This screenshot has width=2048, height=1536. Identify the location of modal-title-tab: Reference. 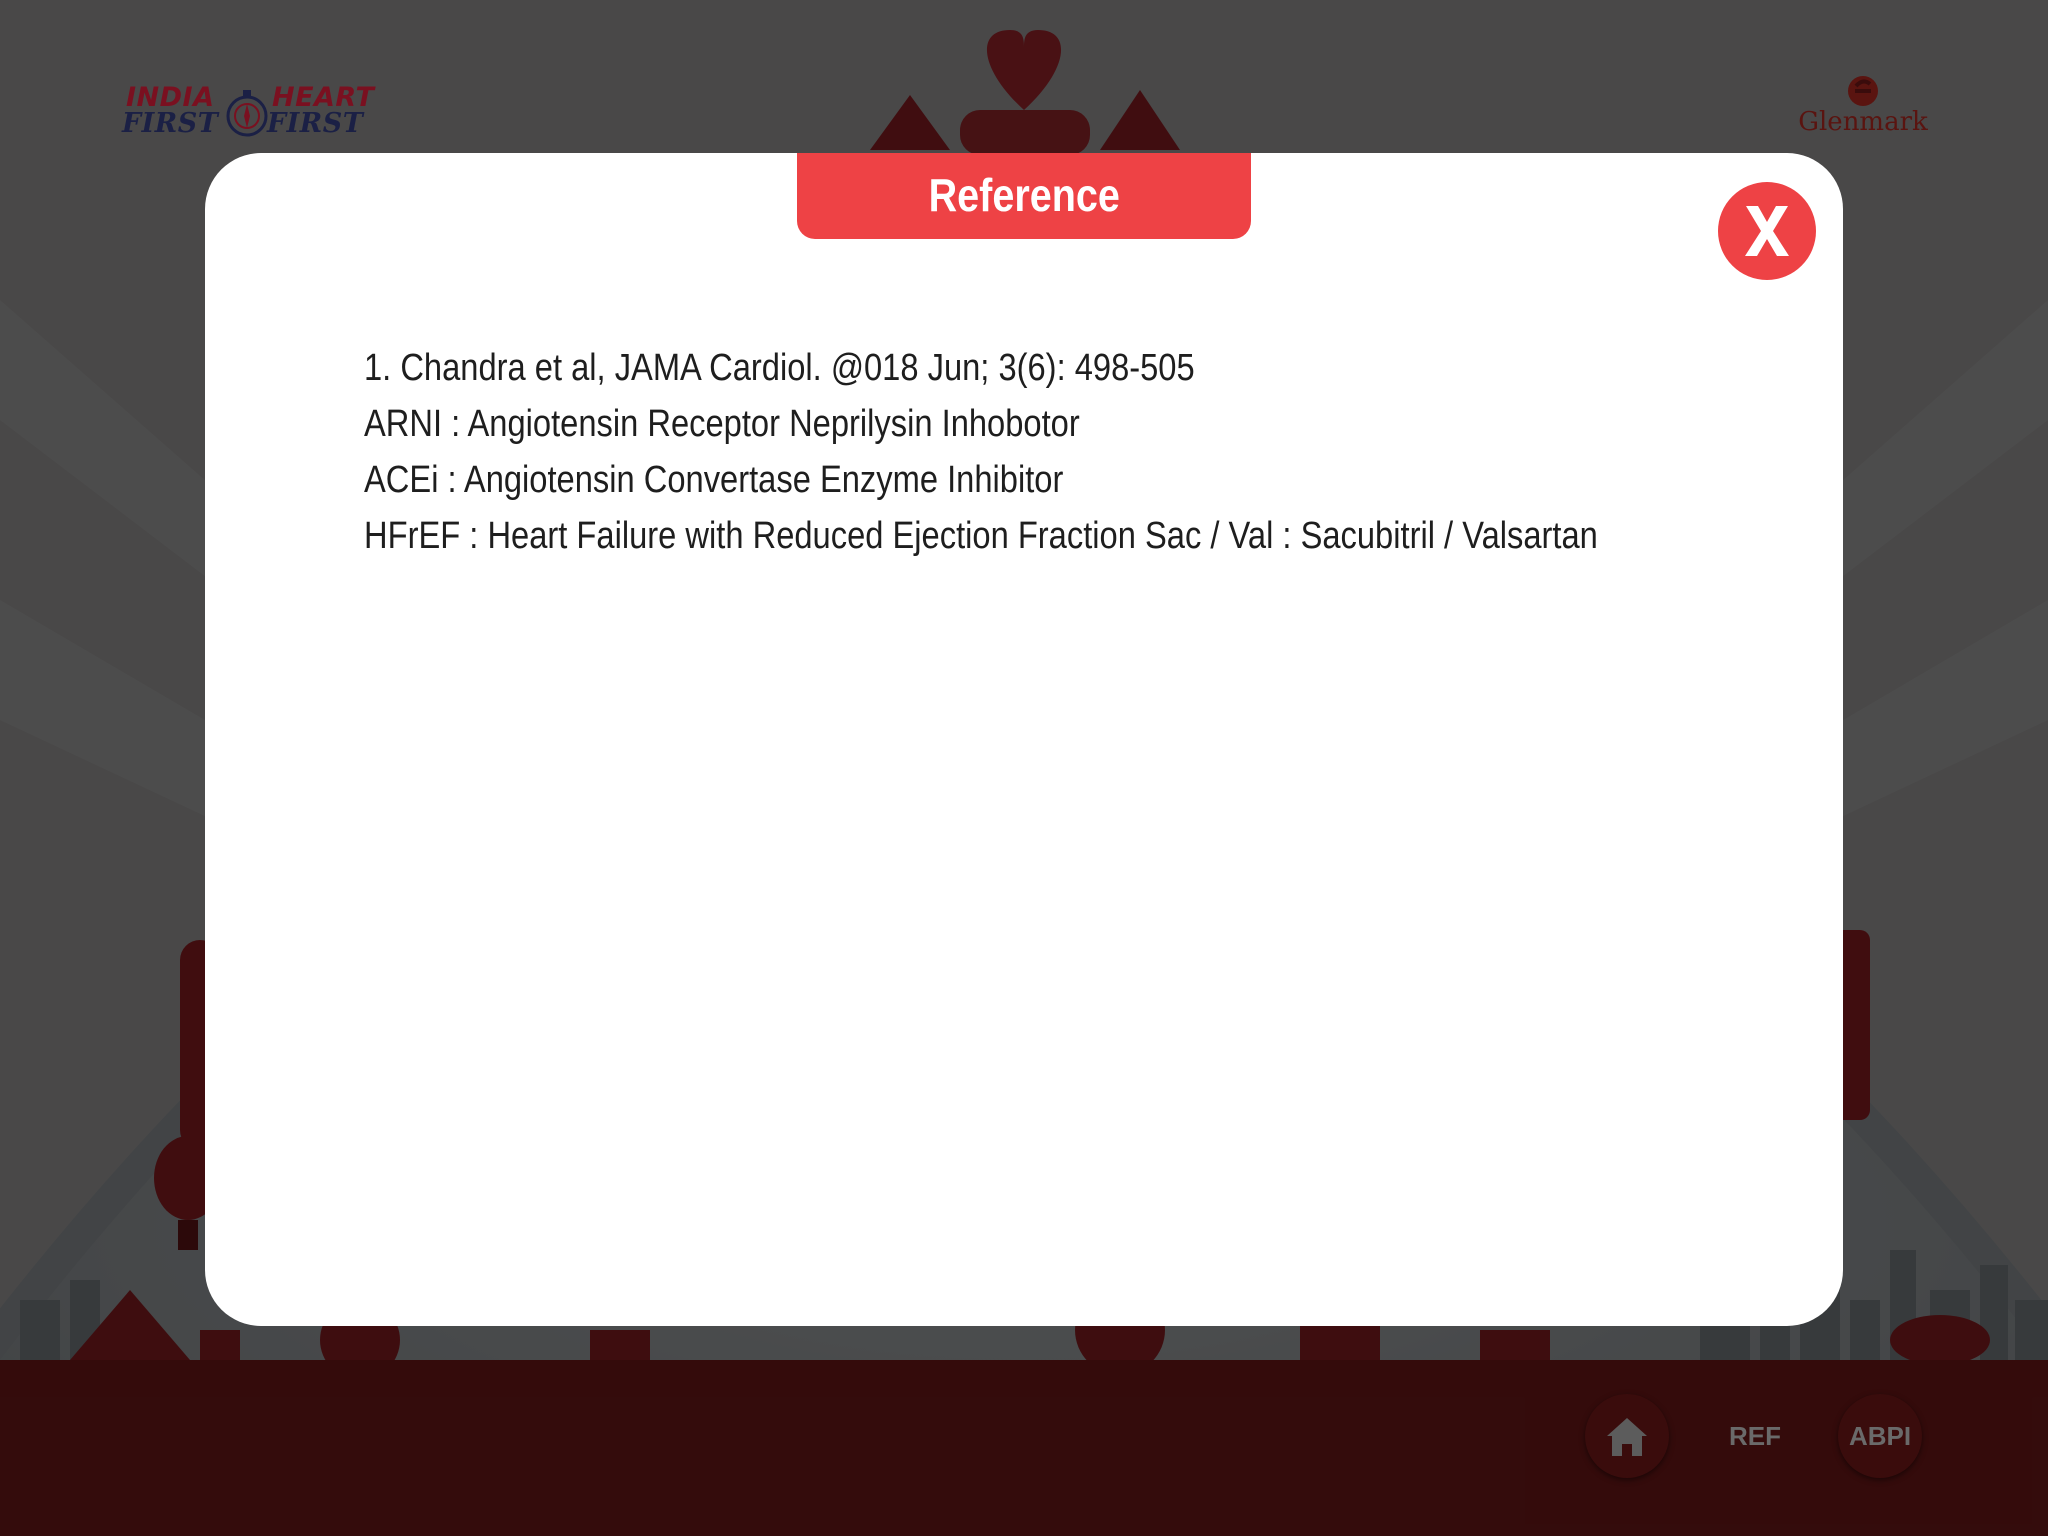
(1024, 196).